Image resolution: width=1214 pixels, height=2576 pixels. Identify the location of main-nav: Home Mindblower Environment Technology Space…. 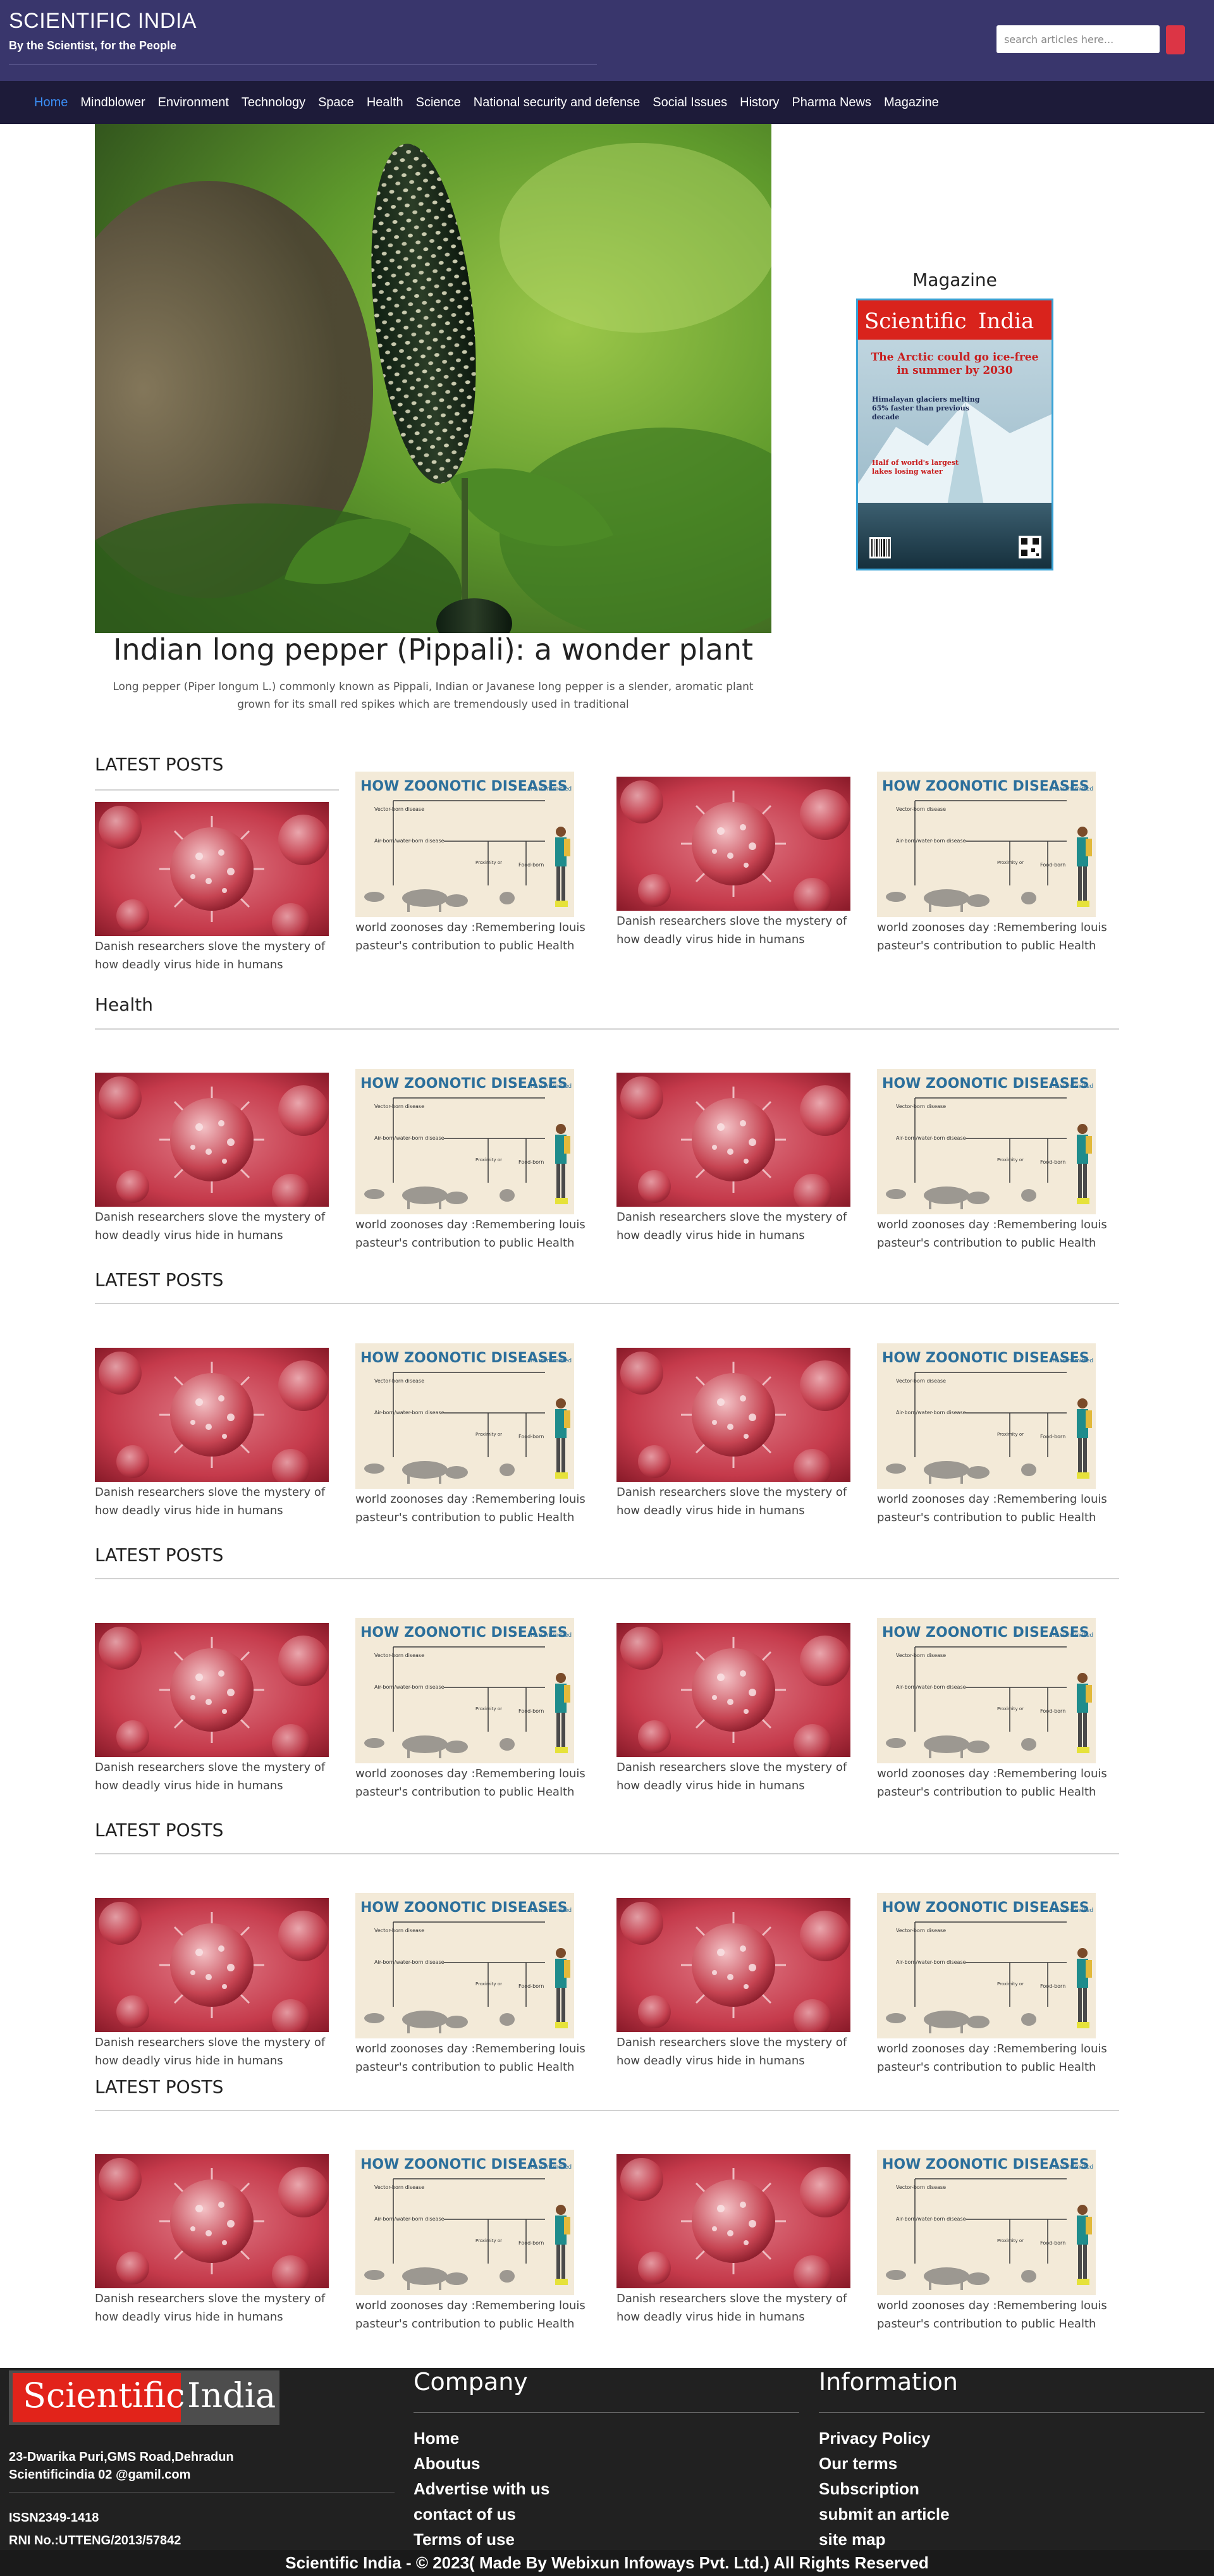
(607, 102).